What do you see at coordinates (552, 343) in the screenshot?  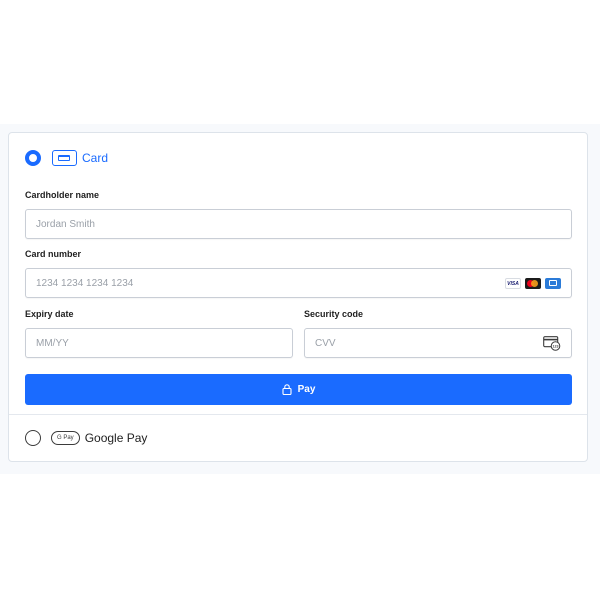 I see `cvc-card-icon: 123` at bounding box center [552, 343].